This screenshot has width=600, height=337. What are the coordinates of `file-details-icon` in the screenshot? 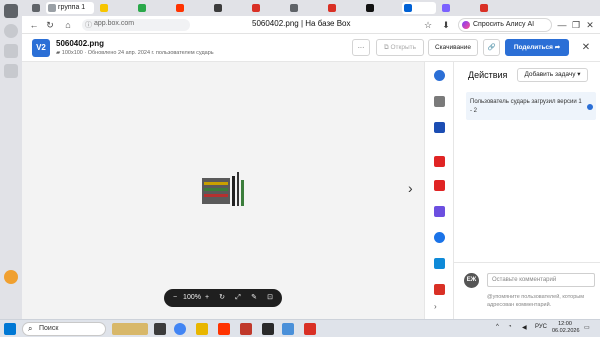 It's located at (439, 101).